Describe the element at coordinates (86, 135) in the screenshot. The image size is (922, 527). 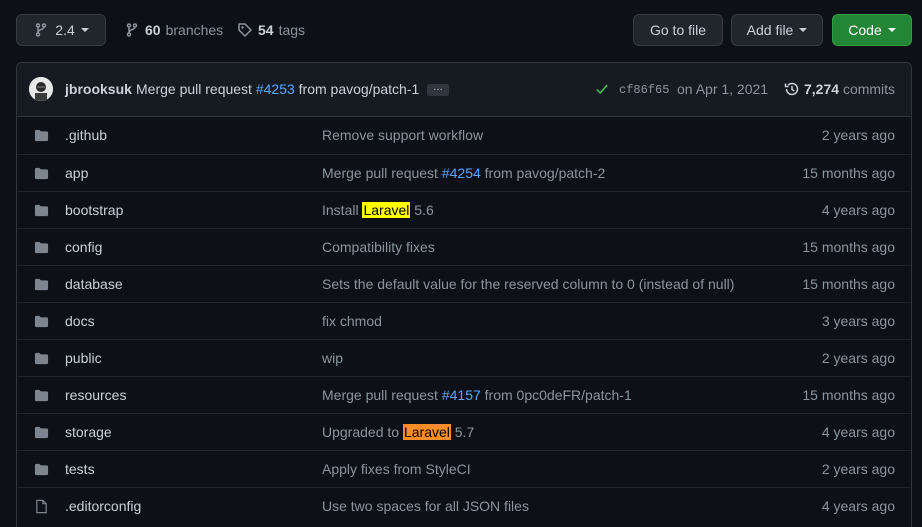
I see `file-name-link: .github` at that location.